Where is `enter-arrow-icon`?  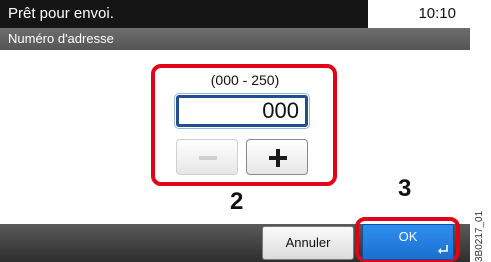 enter-arrow-icon is located at coordinates (443, 249).